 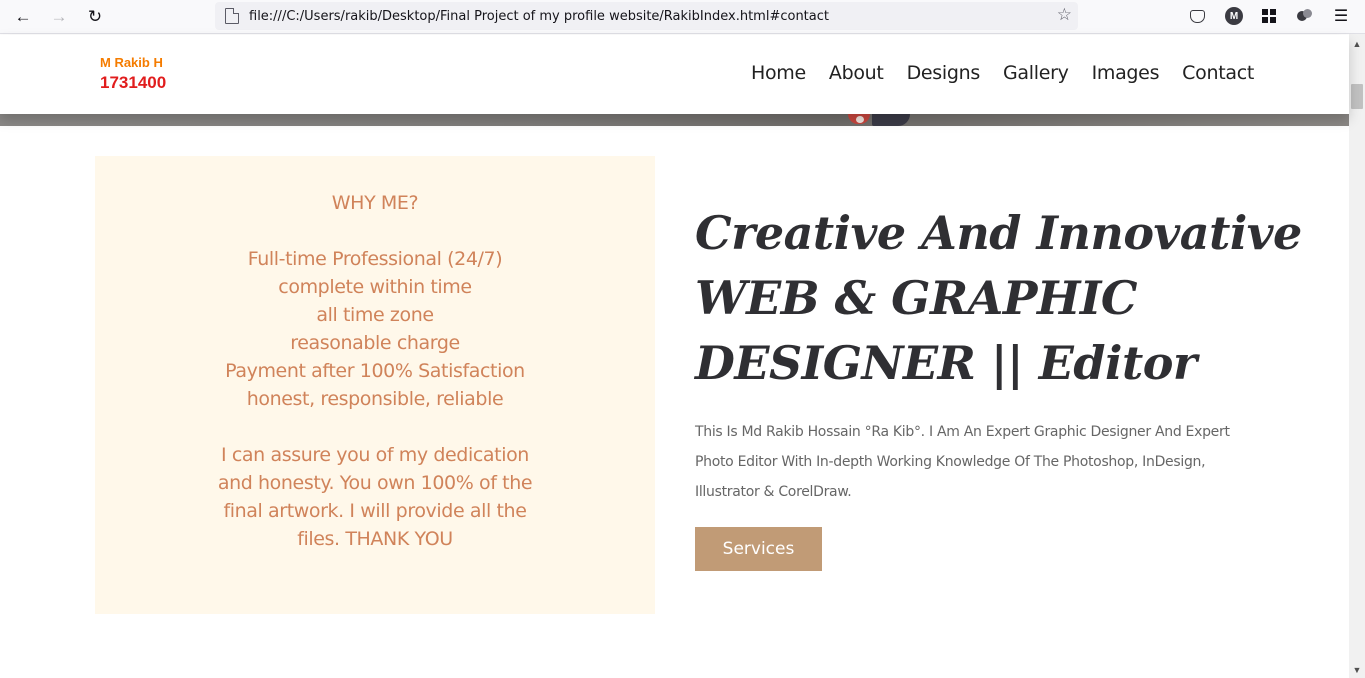 I want to click on scroll-thumb, so click(x=1357, y=96).